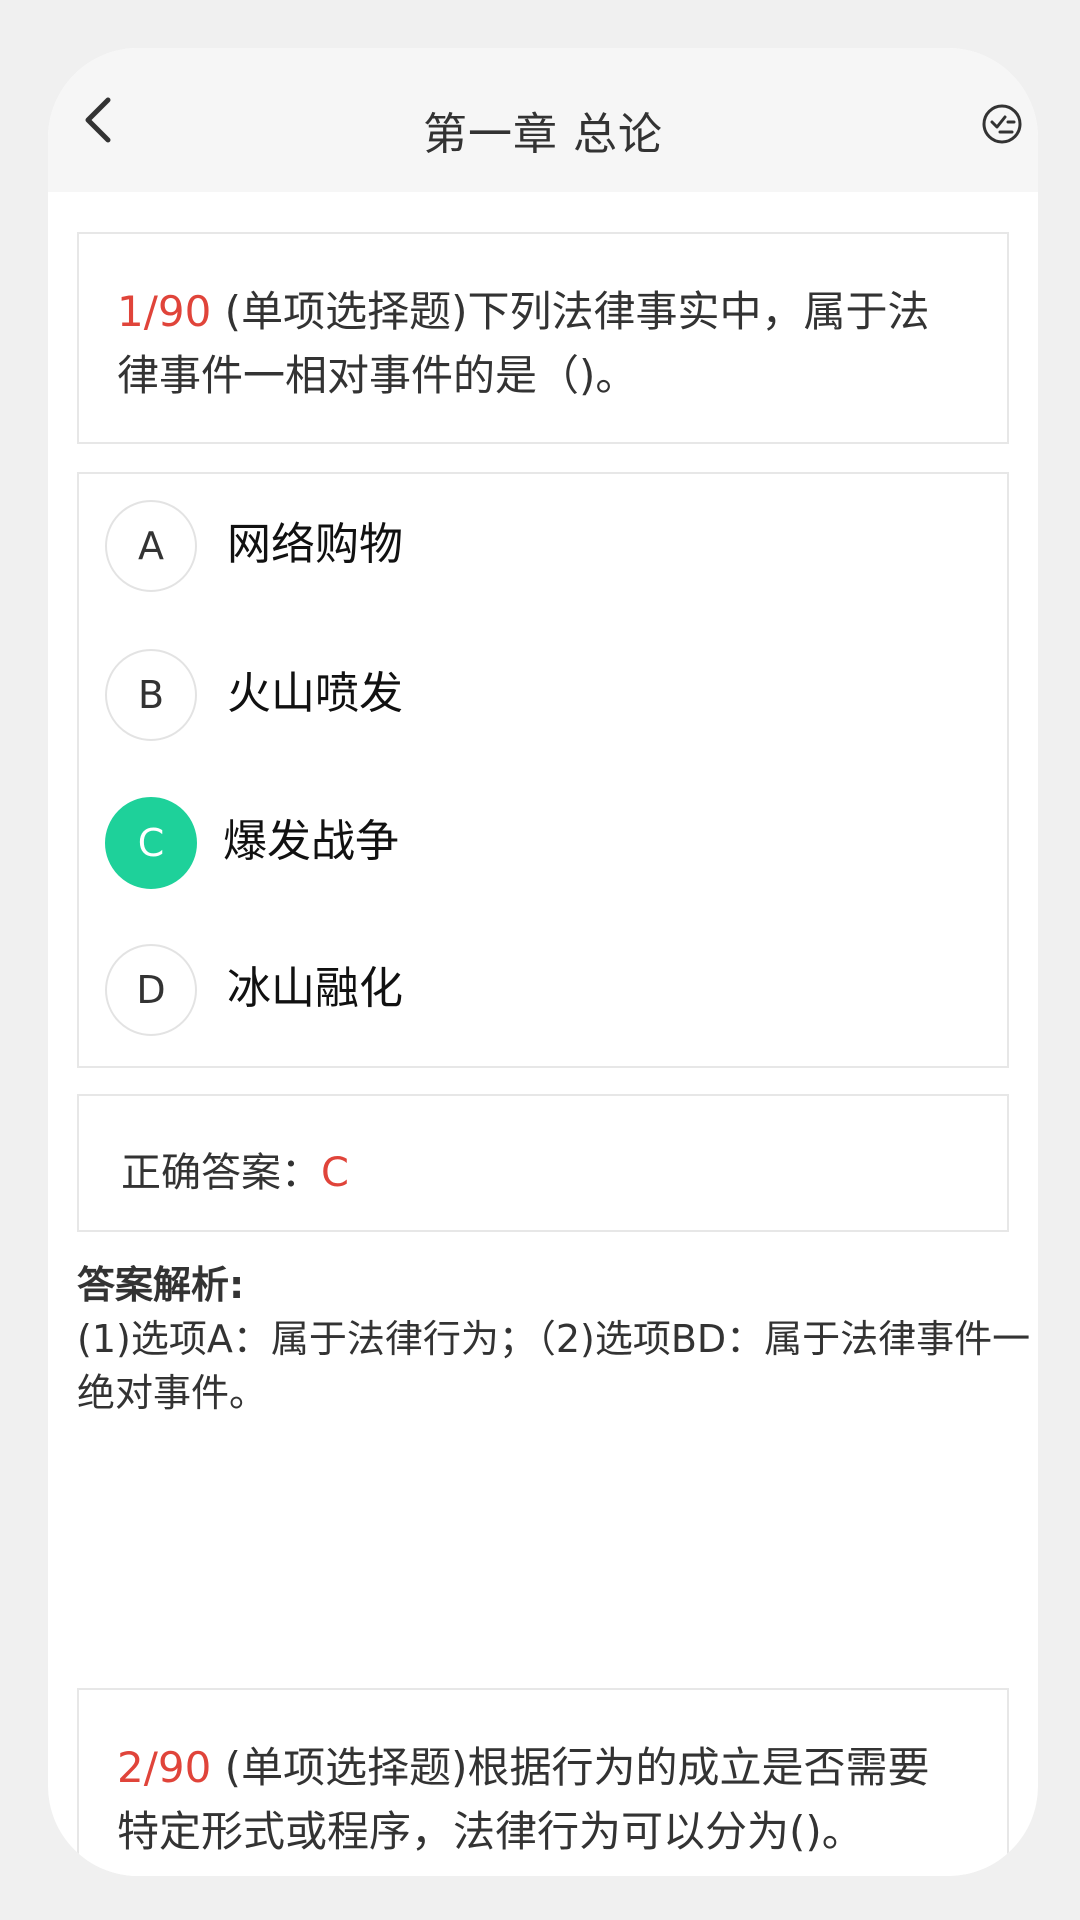  I want to click on option-letter: B, so click(151, 695).